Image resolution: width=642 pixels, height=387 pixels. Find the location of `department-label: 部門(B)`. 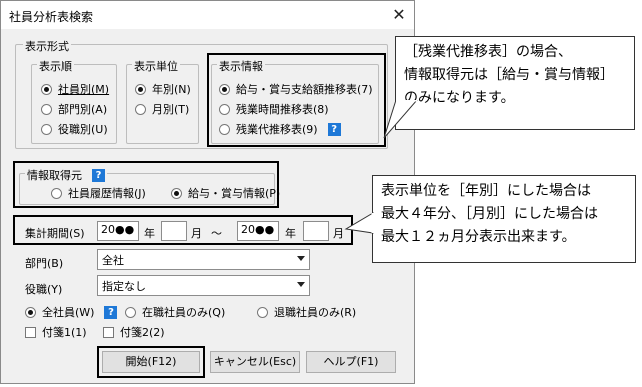

department-label: 部門(B) is located at coordinates (44, 263).